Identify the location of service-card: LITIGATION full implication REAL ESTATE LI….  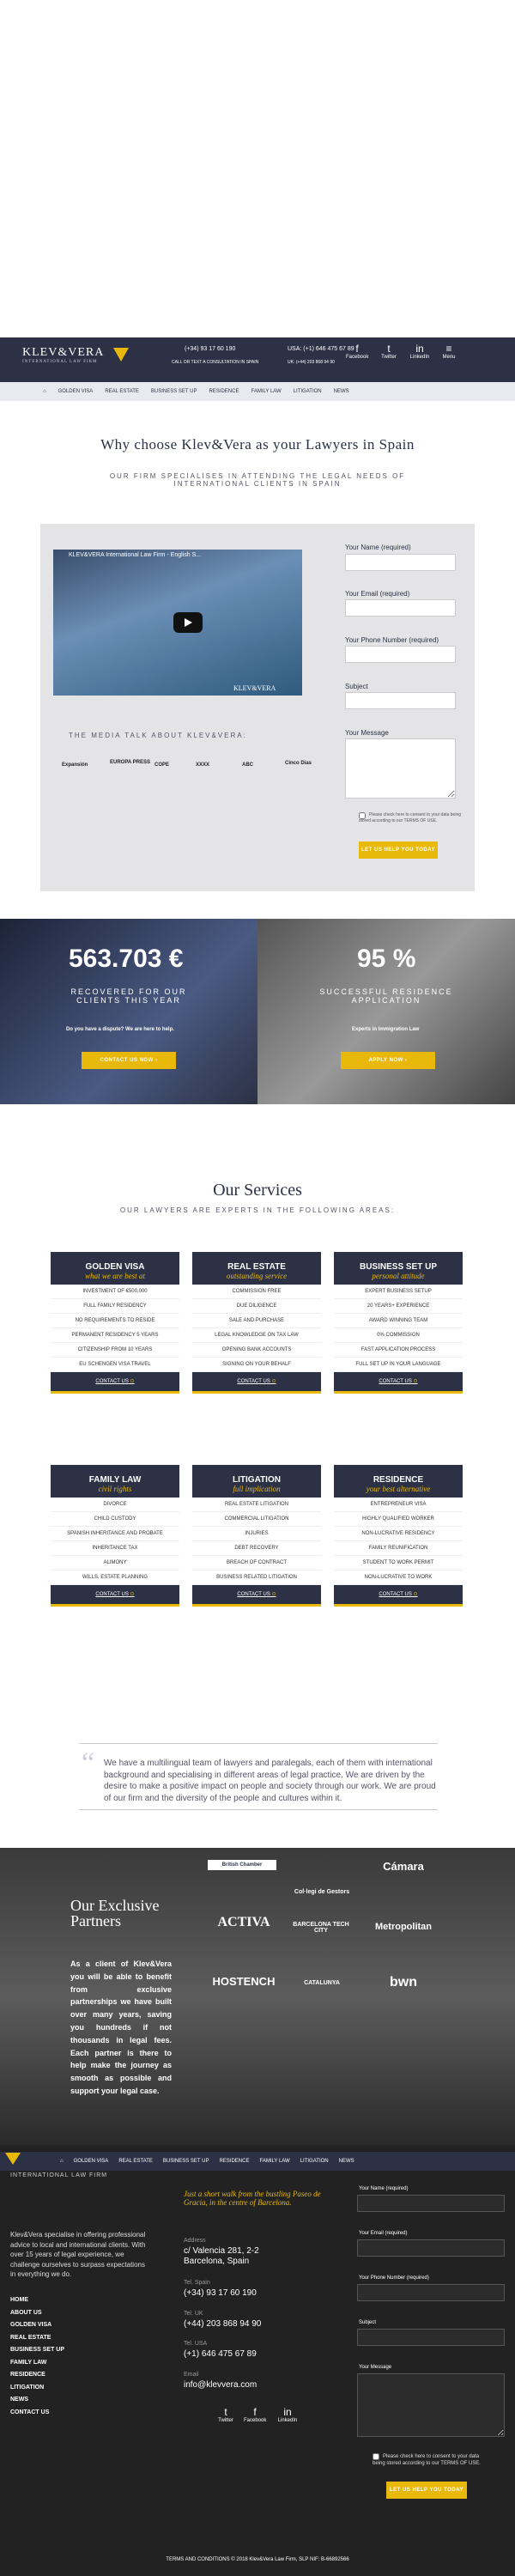
(256, 1536).